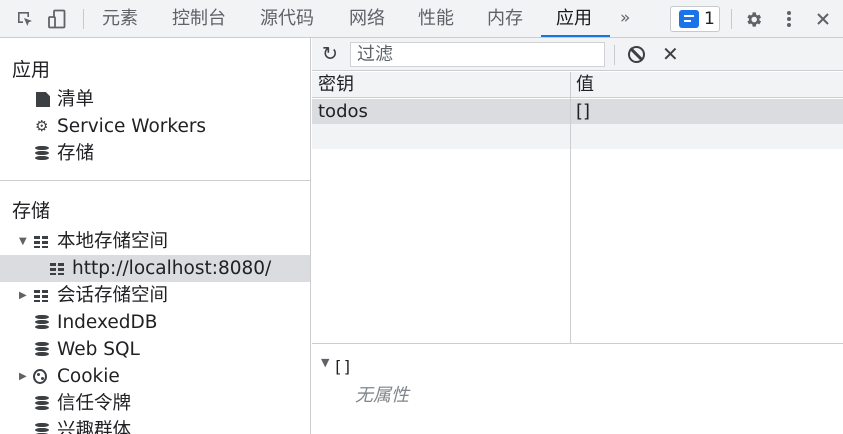 This screenshot has width=843, height=434. I want to click on tab-sources: 源代码, so click(287, 19).